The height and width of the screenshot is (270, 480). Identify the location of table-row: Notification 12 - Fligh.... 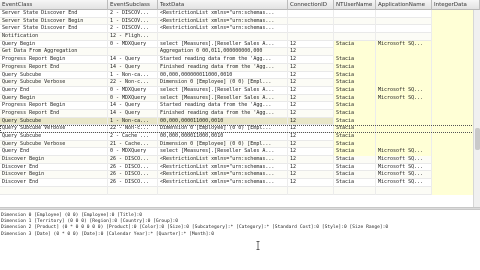
(240, 37).